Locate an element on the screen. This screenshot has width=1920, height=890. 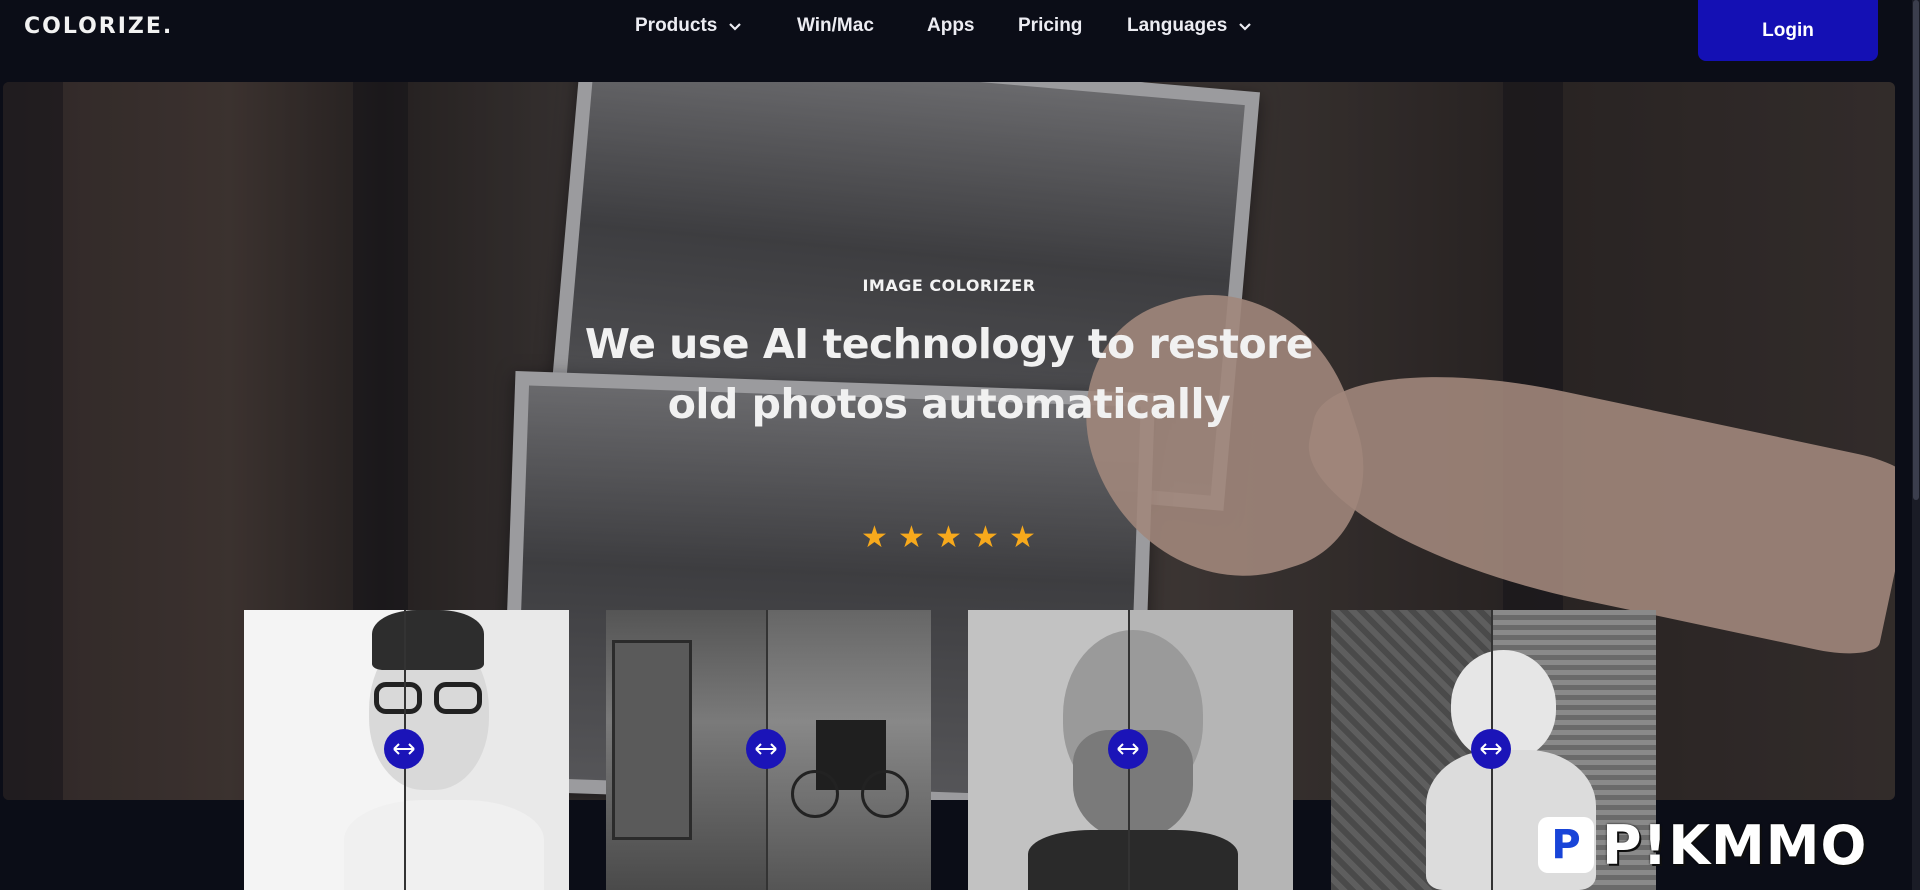
nav-apps: Apps is located at coordinates (951, 26).